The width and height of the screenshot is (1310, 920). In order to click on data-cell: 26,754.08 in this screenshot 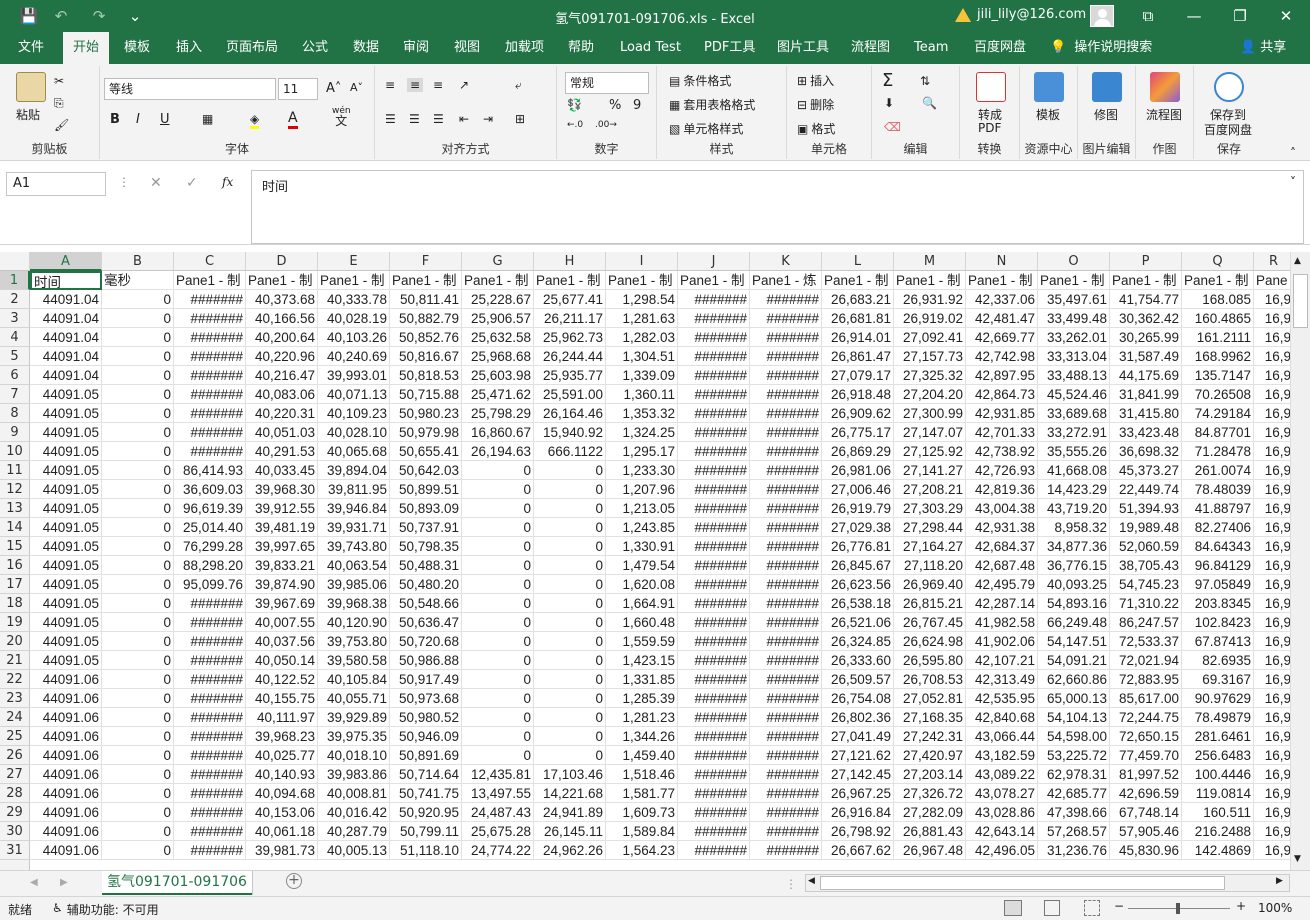, I will do `click(858, 698)`.